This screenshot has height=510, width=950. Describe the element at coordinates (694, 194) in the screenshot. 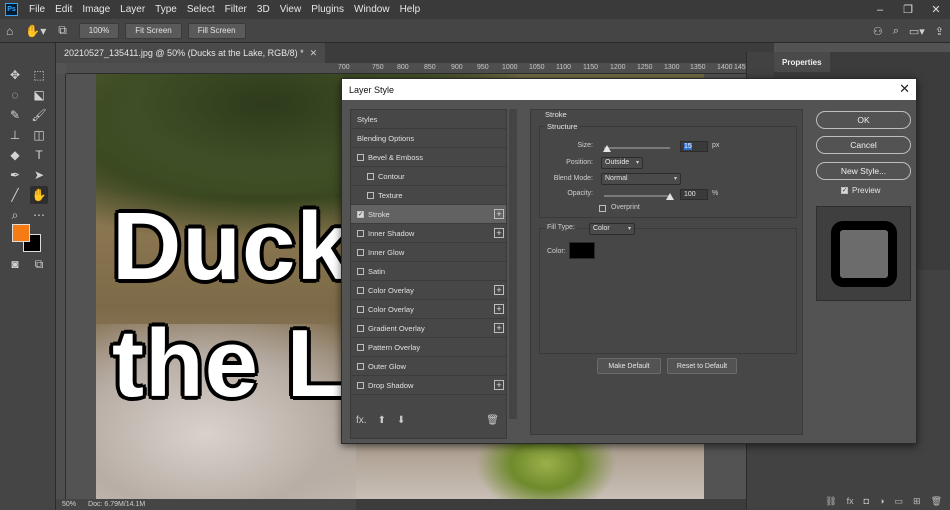

I see `opacity-input: 100` at that location.